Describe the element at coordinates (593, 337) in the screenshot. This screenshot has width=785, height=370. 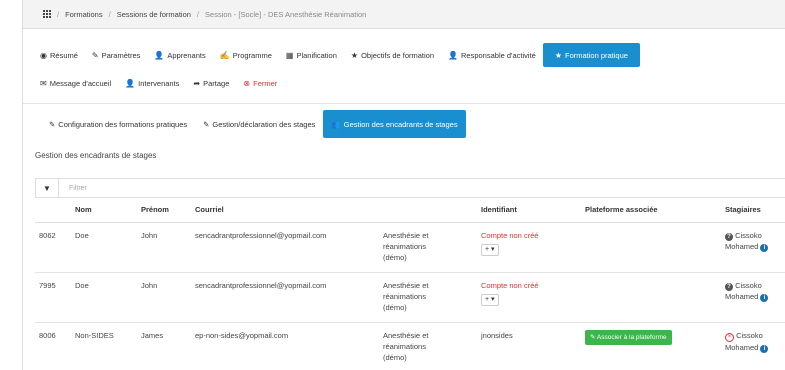
I see `pencil-icon: ✎` at that location.